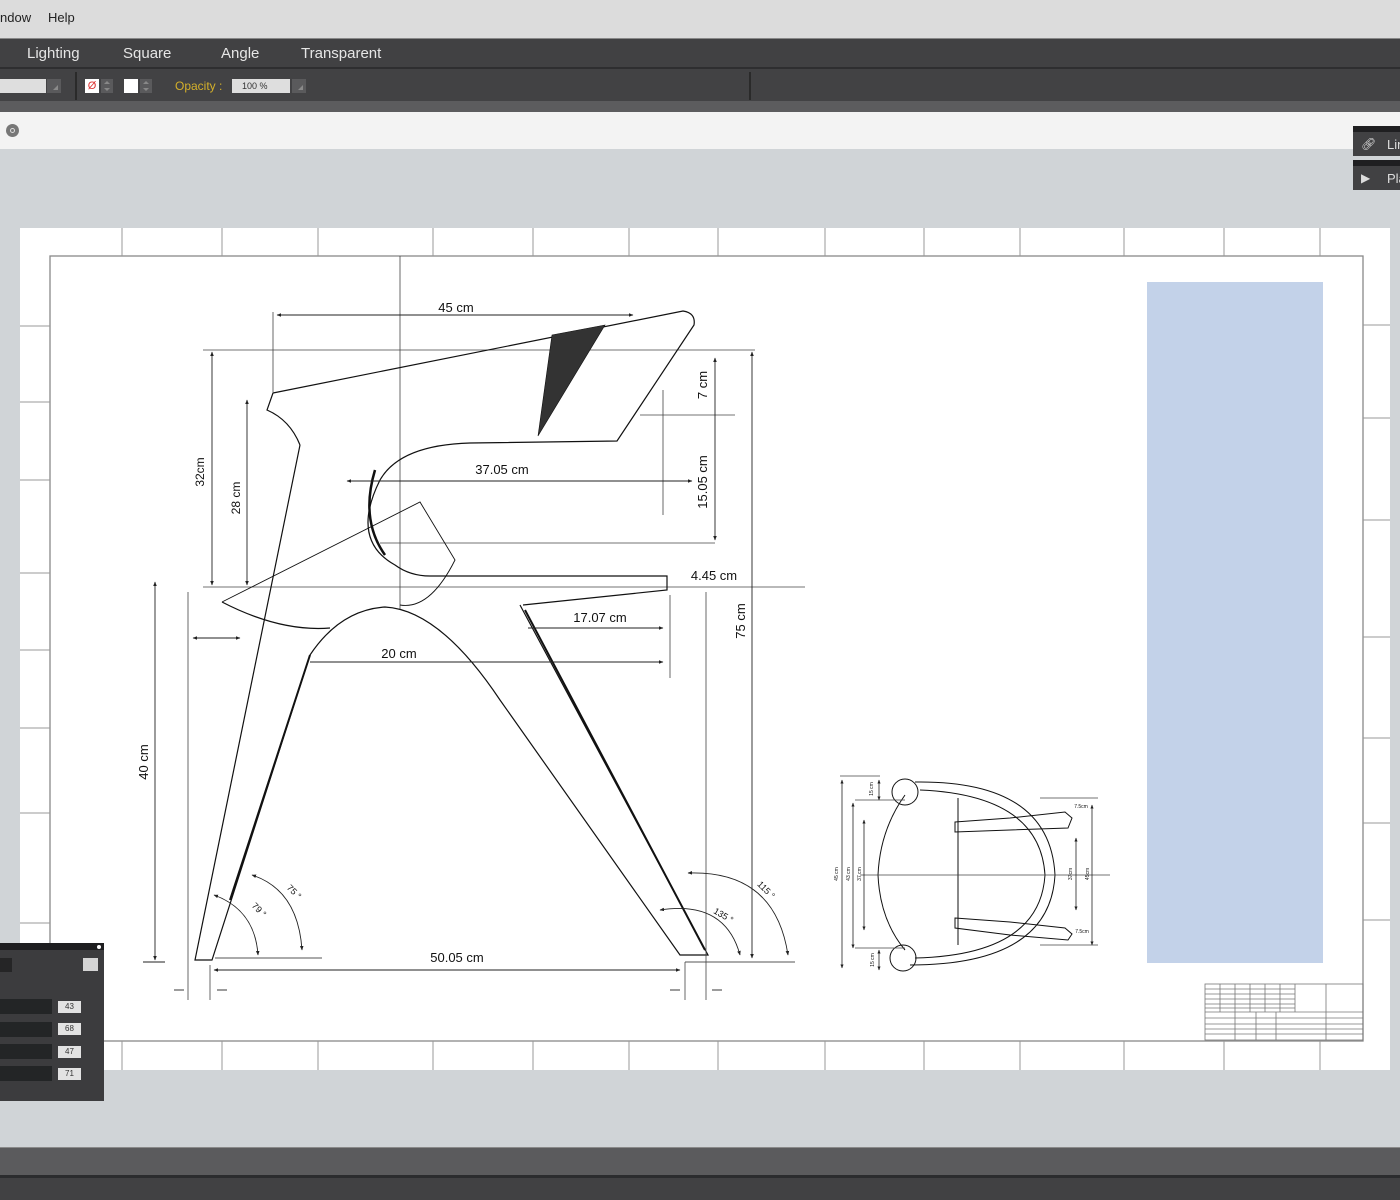 The width and height of the screenshot is (1400, 1200). I want to click on top-dim-7-5cm-bottom: 7.5cm, so click(1082, 932).